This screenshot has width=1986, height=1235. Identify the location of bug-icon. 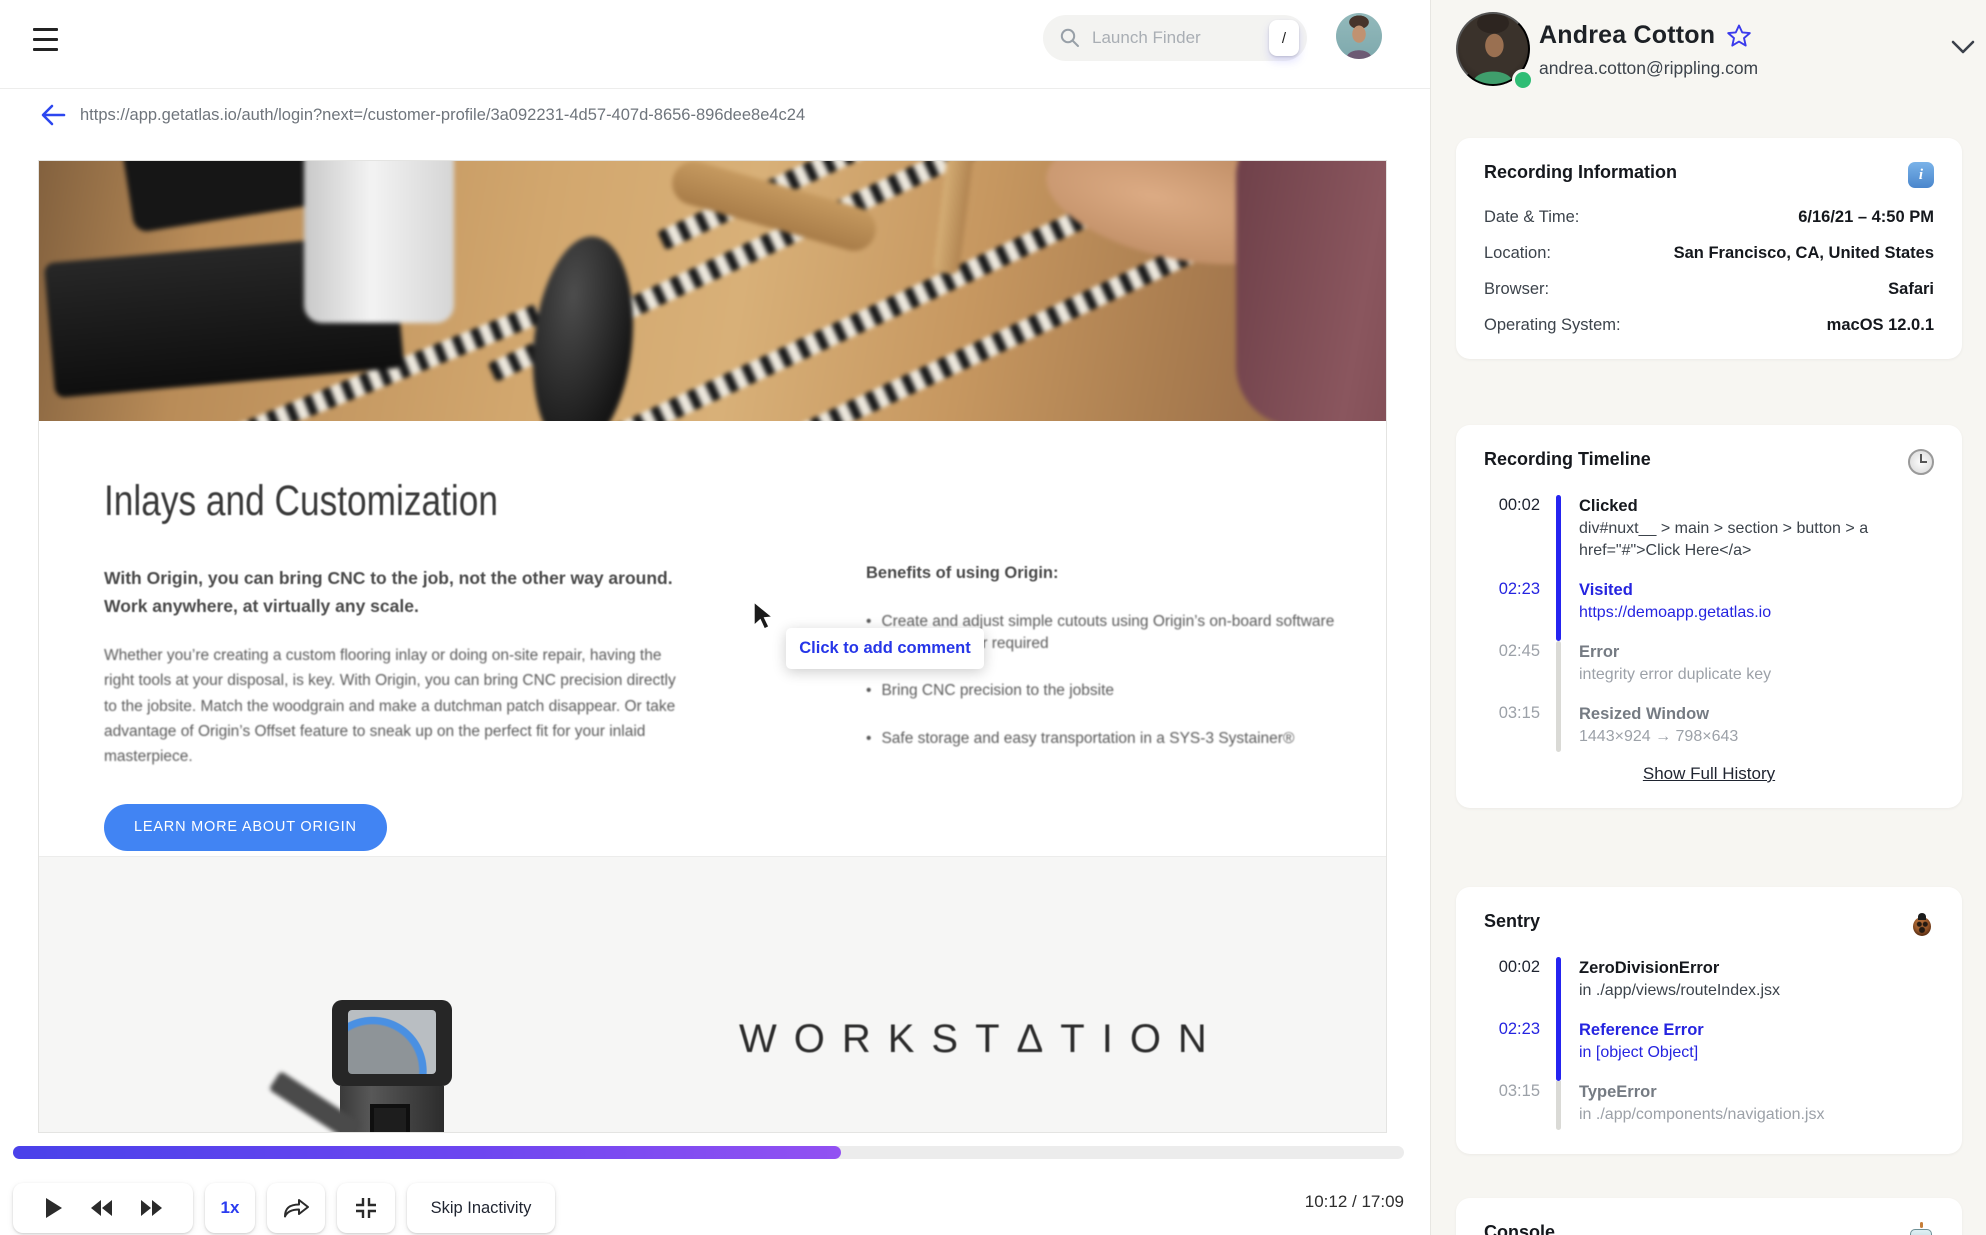
(1922, 924).